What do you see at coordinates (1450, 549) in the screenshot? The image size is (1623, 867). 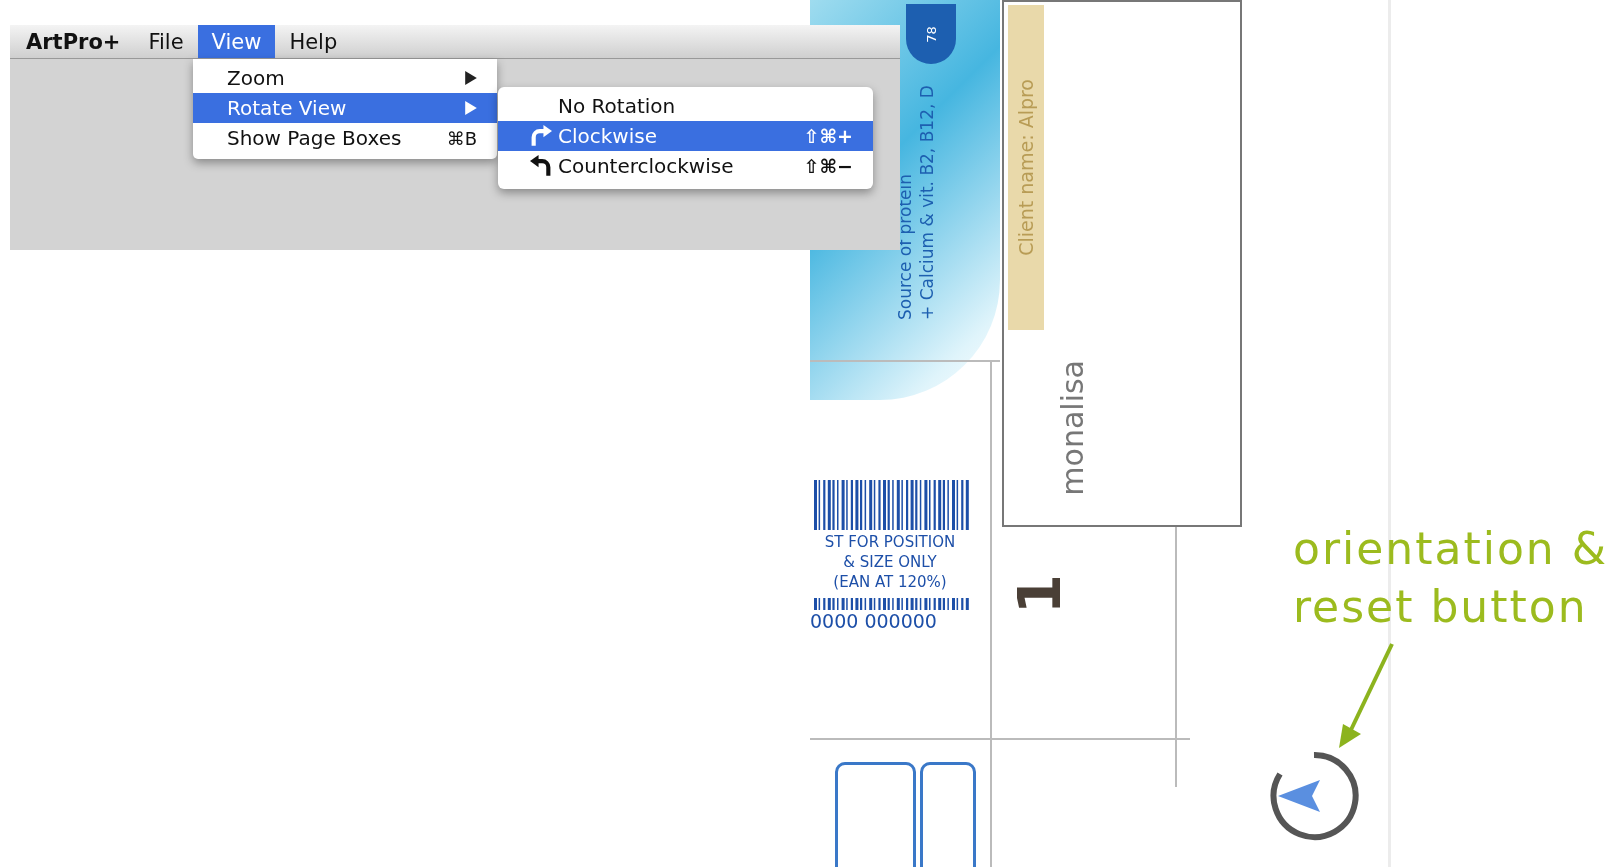 I see `annotation-text: orientation &` at bounding box center [1450, 549].